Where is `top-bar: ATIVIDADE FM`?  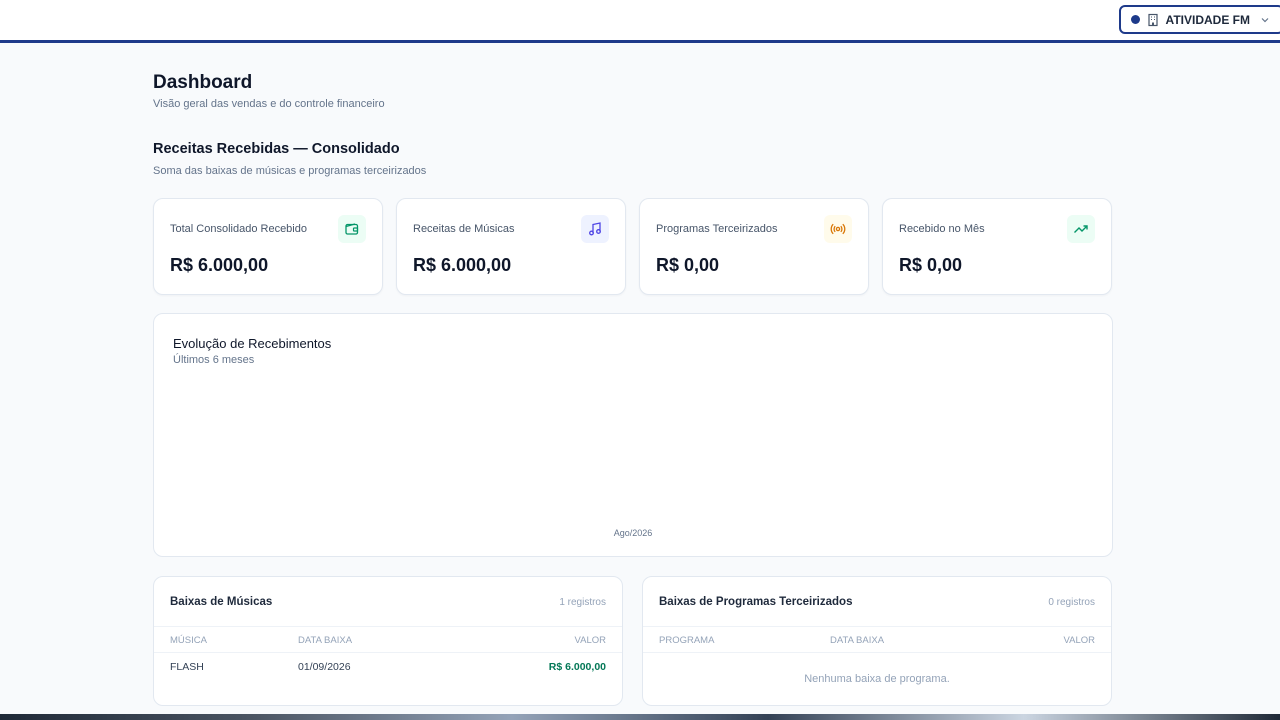
top-bar: ATIVIDADE FM is located at coordinates (640, 21).